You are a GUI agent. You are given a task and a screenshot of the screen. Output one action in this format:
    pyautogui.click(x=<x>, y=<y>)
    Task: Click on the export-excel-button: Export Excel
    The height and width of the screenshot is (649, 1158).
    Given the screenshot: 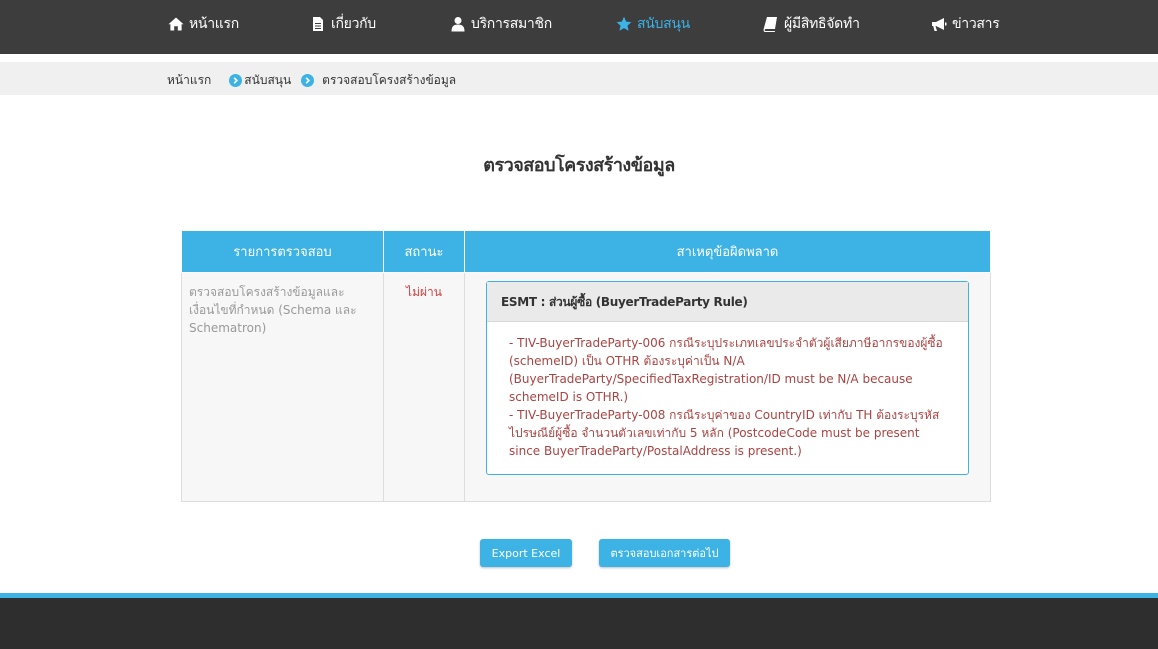 What is the action you would take?
    pyautogui.click(x=526, y=553)
    